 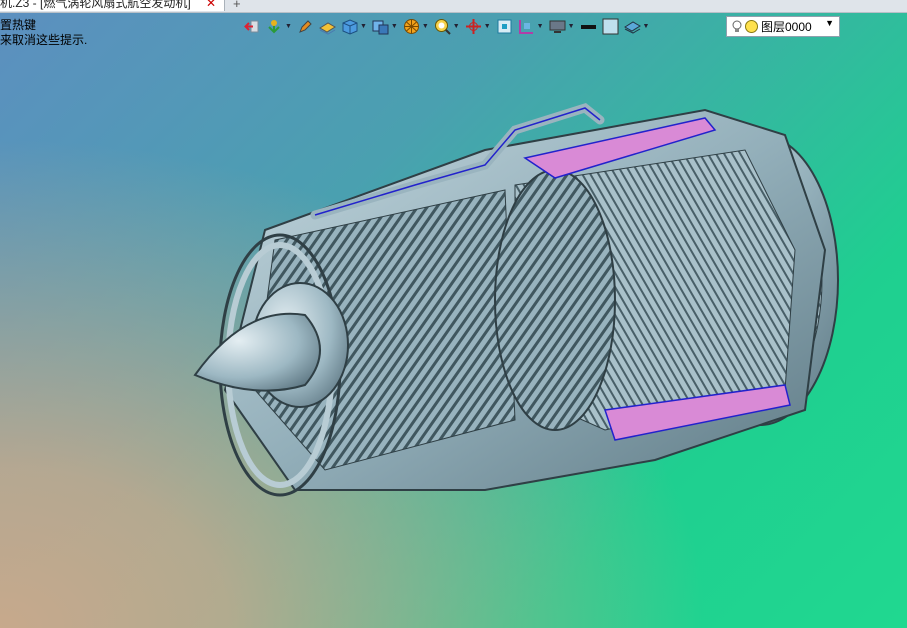 I want to click on exit-icon, so click(x=251, y=26).